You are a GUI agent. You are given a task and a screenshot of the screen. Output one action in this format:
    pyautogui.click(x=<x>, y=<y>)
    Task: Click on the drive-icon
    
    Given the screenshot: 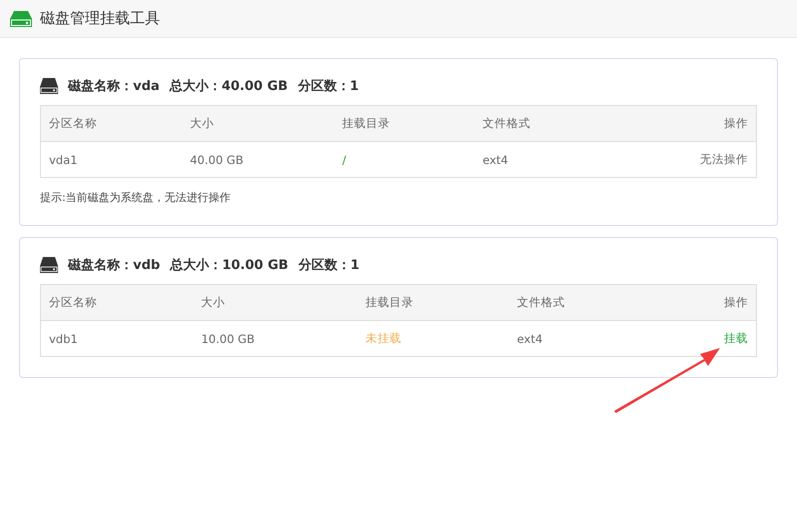 What is the action you would take?
    pyautogui.click(x=21, y=19)
    